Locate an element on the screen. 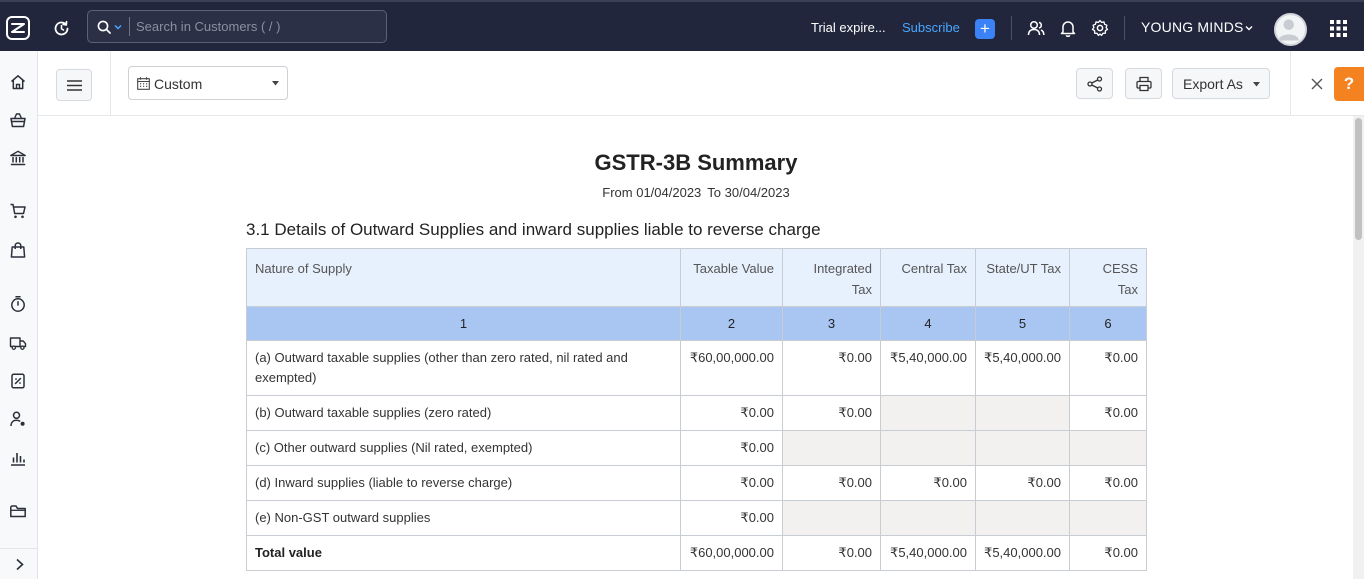 The height and width of the screenshot is (579, 1364). report-title: GSTR-3B Summary is located at coordinates (696, 162).